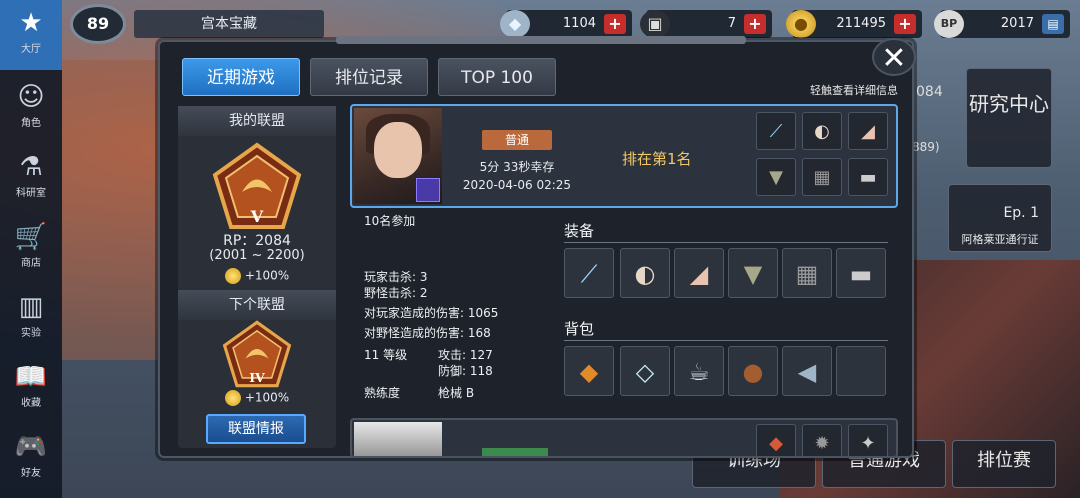 The image size is (1080, 498). What do you see at coordinates (497, 77) in the screenshot?
I see `tab-top-100: TOP 100` at bounding box center [497, 77].